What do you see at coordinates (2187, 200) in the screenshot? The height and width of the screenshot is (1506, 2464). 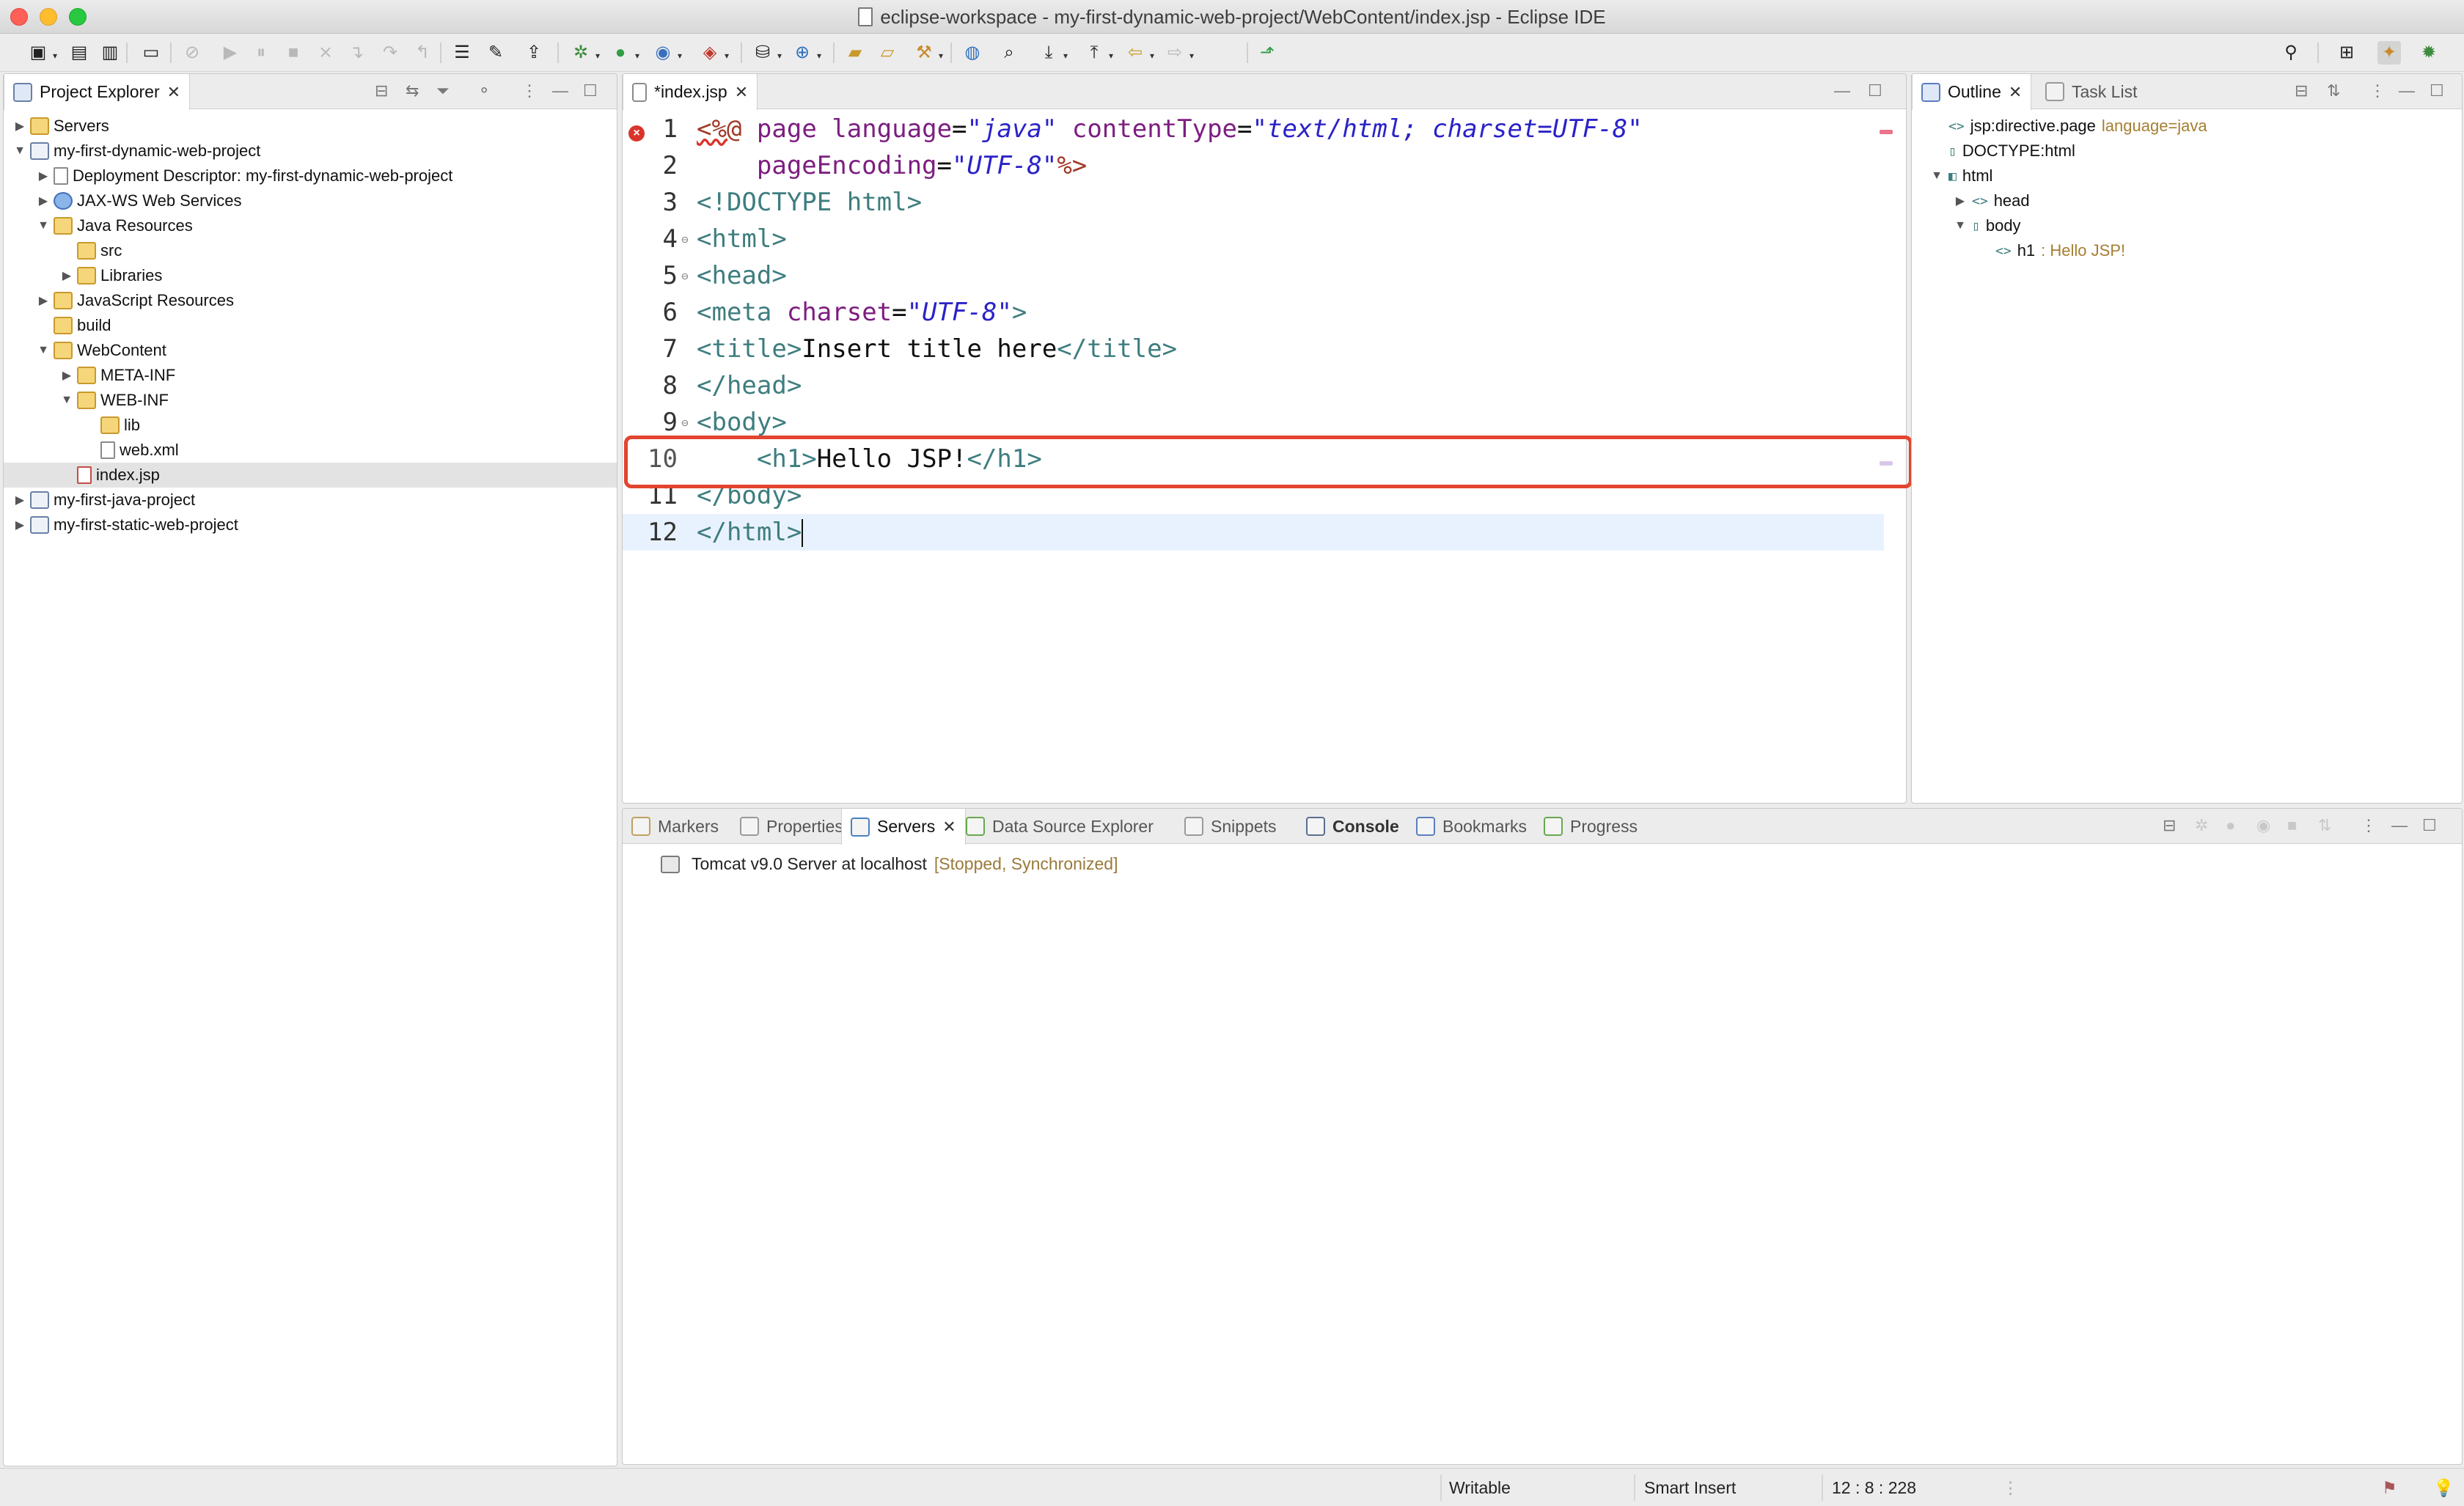 I see `outline-item: ▶ <> head` at bounding box center [2187, 200].